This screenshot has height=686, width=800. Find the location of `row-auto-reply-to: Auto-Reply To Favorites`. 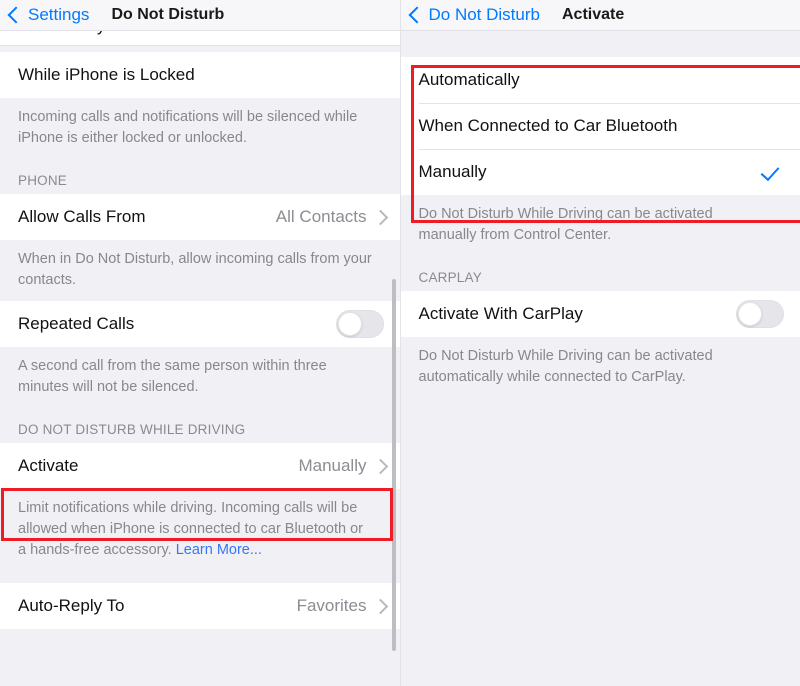

row-auto-reply-to: Auto-Reply To Favorites is located at coordinates (200, 606).